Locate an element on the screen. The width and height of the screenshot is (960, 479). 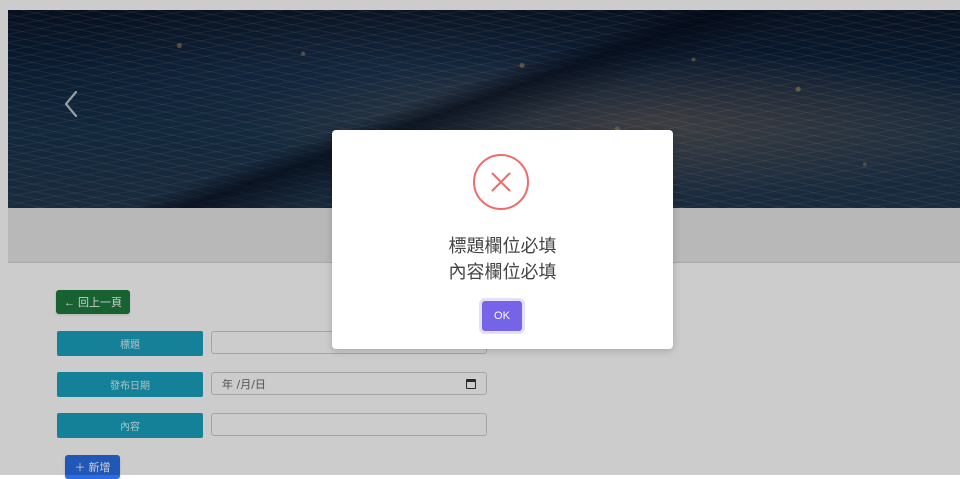
error-icon is located at coordinates (501, 182).